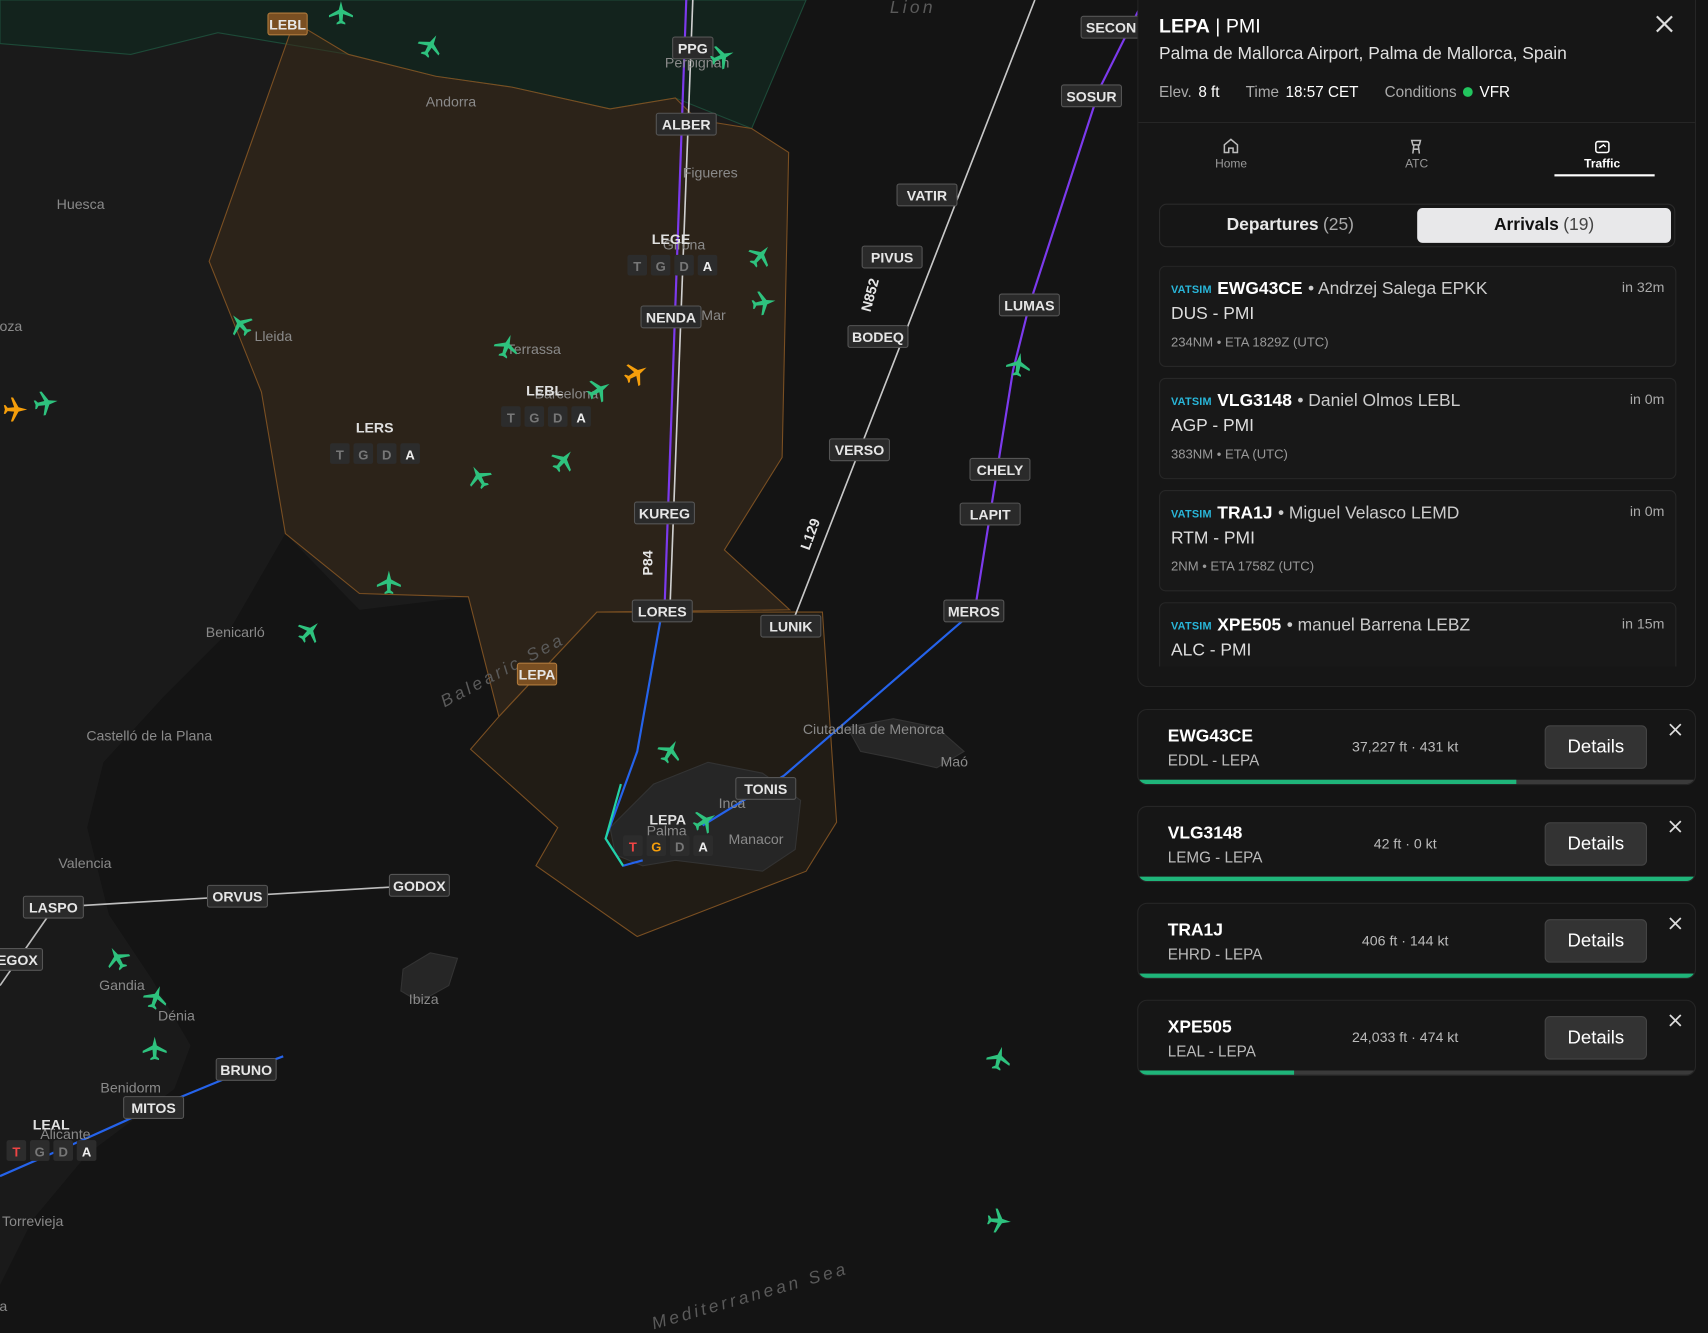 The image size is (1708, 1333). Describe the element at coordinates (1405, 940) in the screenshot. I see `flight-status: 406 ft · 144 kt` at that location.